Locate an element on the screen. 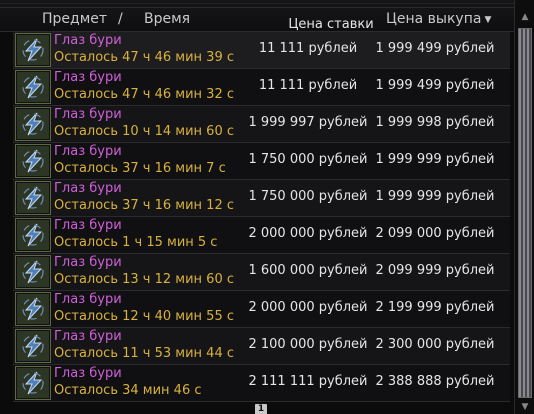  bid-price: 2 111 111 рублей is located at coordinates (308, 381).